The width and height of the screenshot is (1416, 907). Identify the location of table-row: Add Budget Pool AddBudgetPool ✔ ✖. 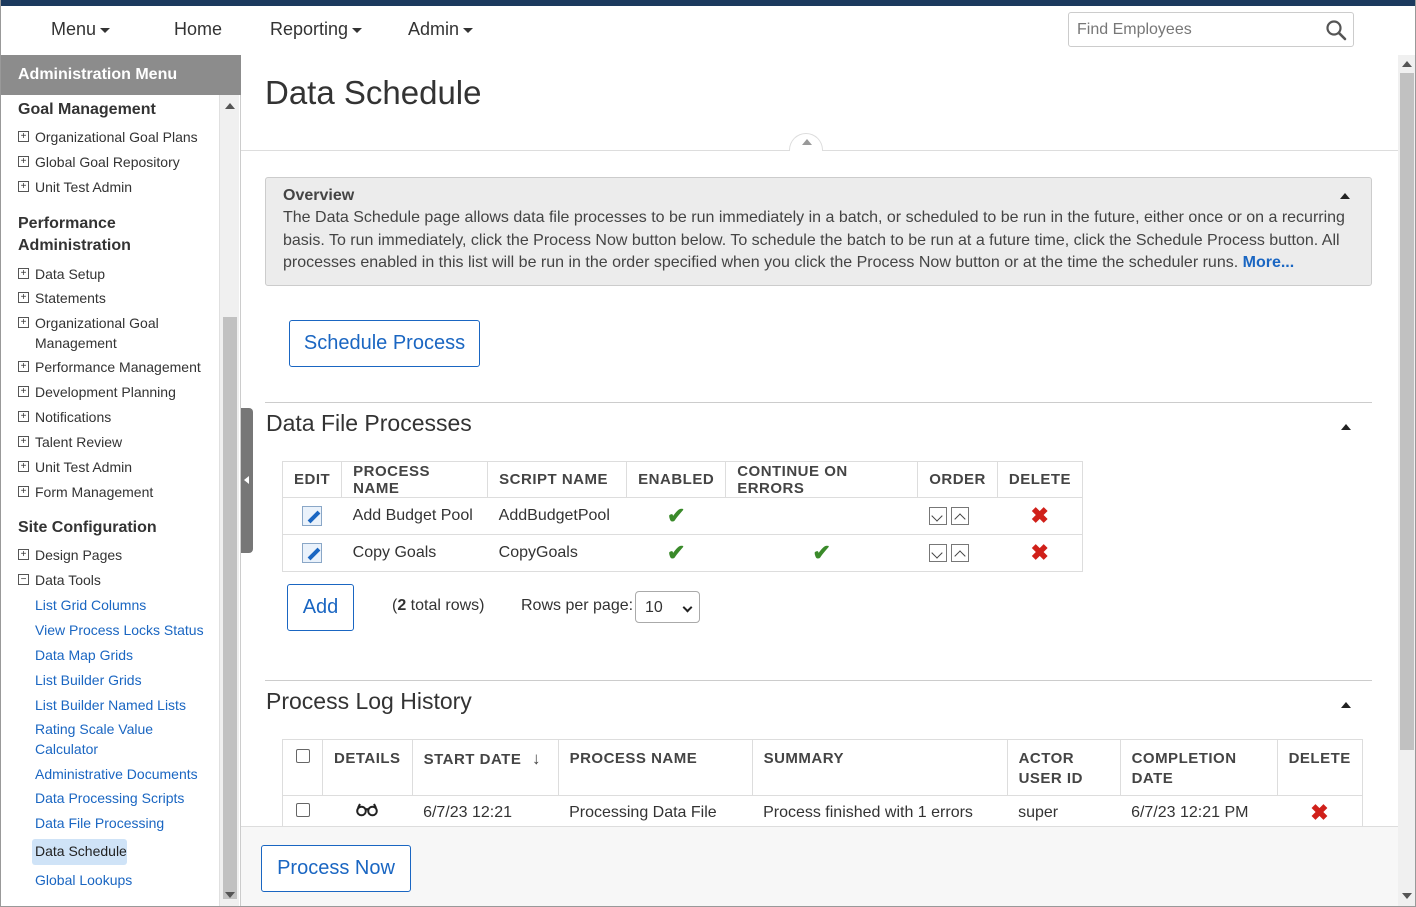
(682, 516).